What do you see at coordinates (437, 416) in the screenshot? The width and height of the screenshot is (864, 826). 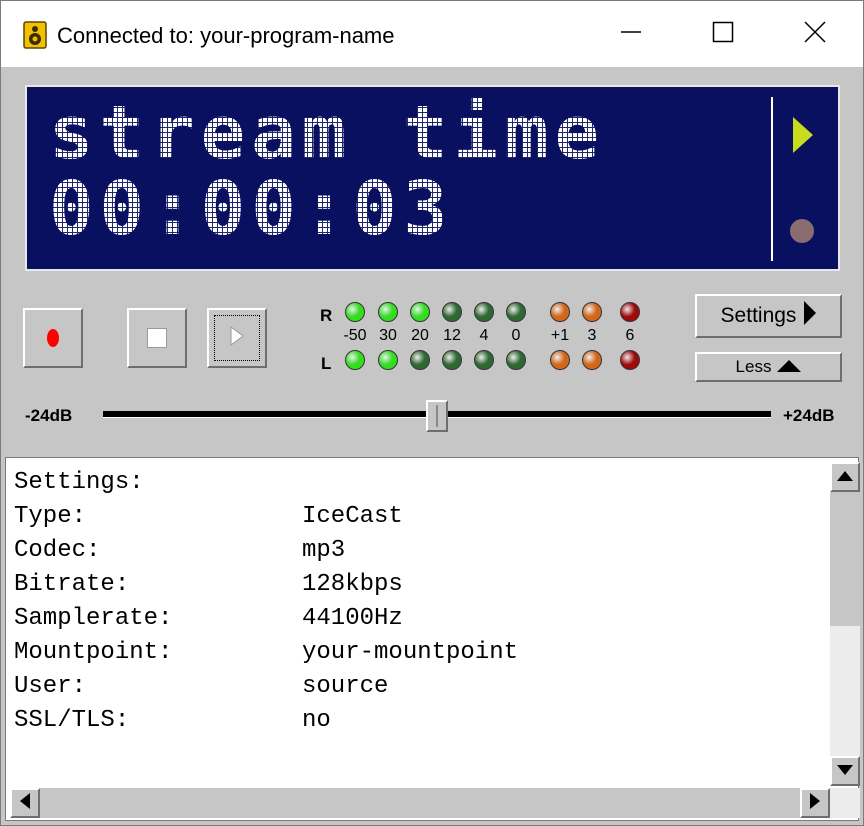 I see `volume-slider-thumb` at bounding box center [437, 416].